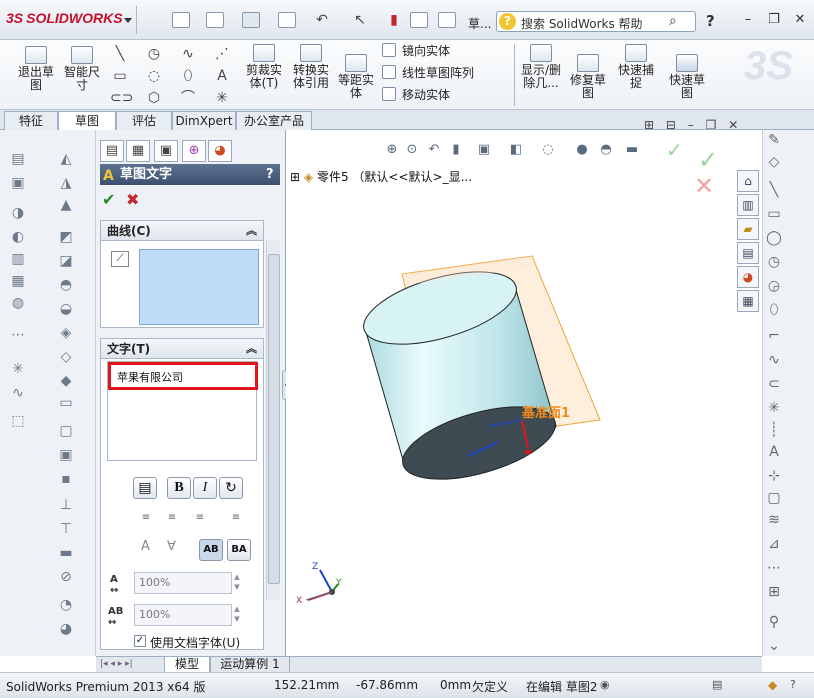 The image size is (814, 698). Describe the element at coordinates (237, 615) in the screenshot. I see `spacing-spinner: ▲ ▼` at that location.